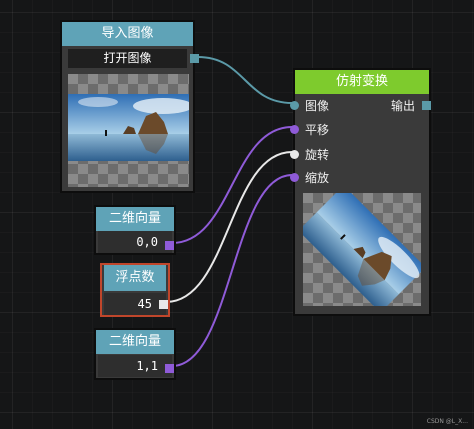 The height and width of the screenshot is (429, 474). What do you see at coordinates (163, 304) in the screenshot?
I see `float-rotate-output-pin` at bounding box center [163, 304].